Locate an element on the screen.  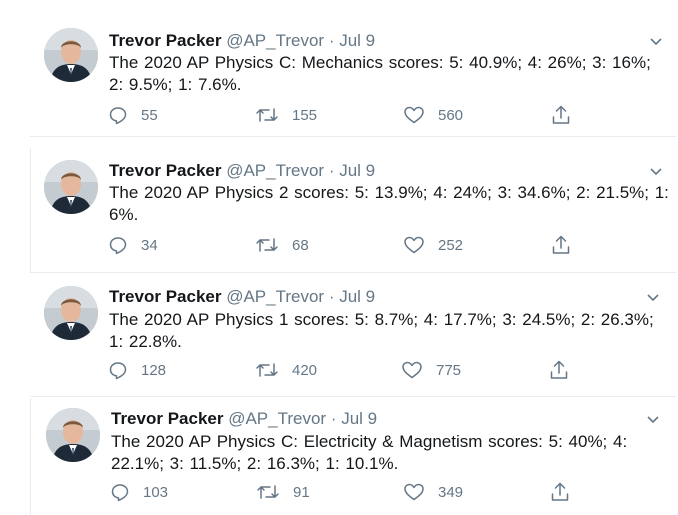
reply-button: 103 is located at coordinates (139, 492).